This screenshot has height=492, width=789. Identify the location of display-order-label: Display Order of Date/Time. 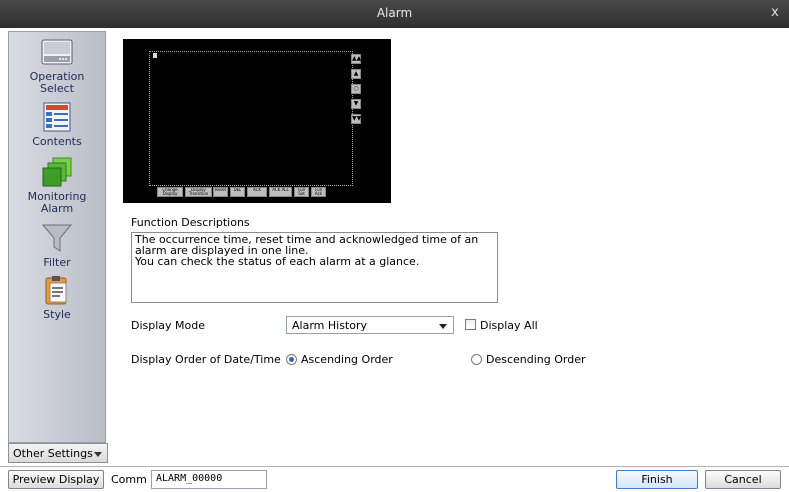
(206, 359).